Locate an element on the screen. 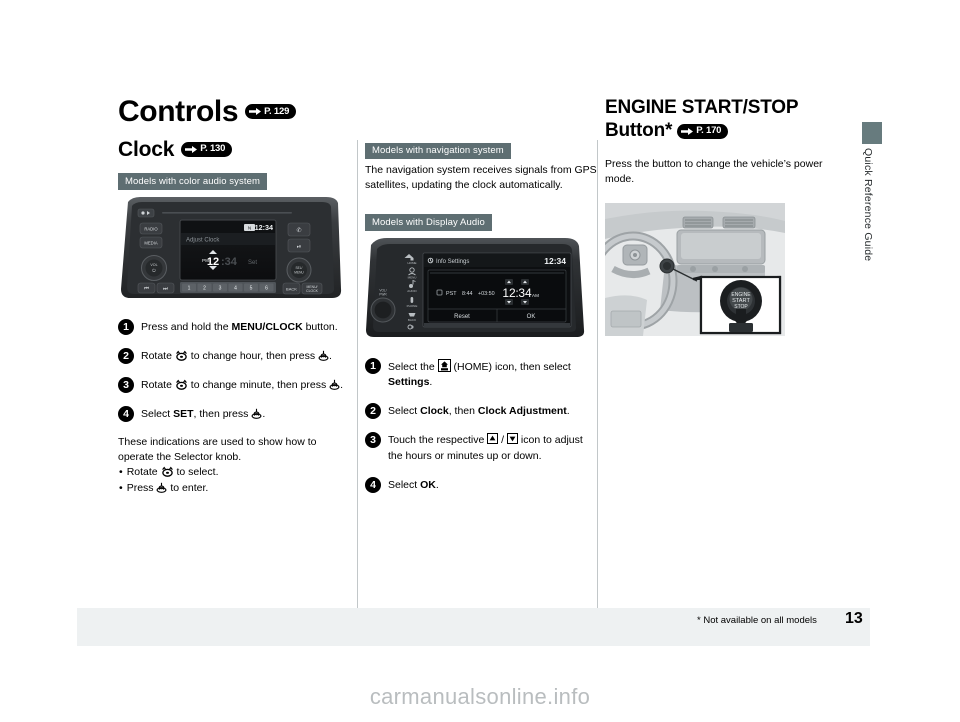 The height and width of the screenshot is (722, 960). badge-color-audio: Models with color audio system is located at coordinates (192, 181).